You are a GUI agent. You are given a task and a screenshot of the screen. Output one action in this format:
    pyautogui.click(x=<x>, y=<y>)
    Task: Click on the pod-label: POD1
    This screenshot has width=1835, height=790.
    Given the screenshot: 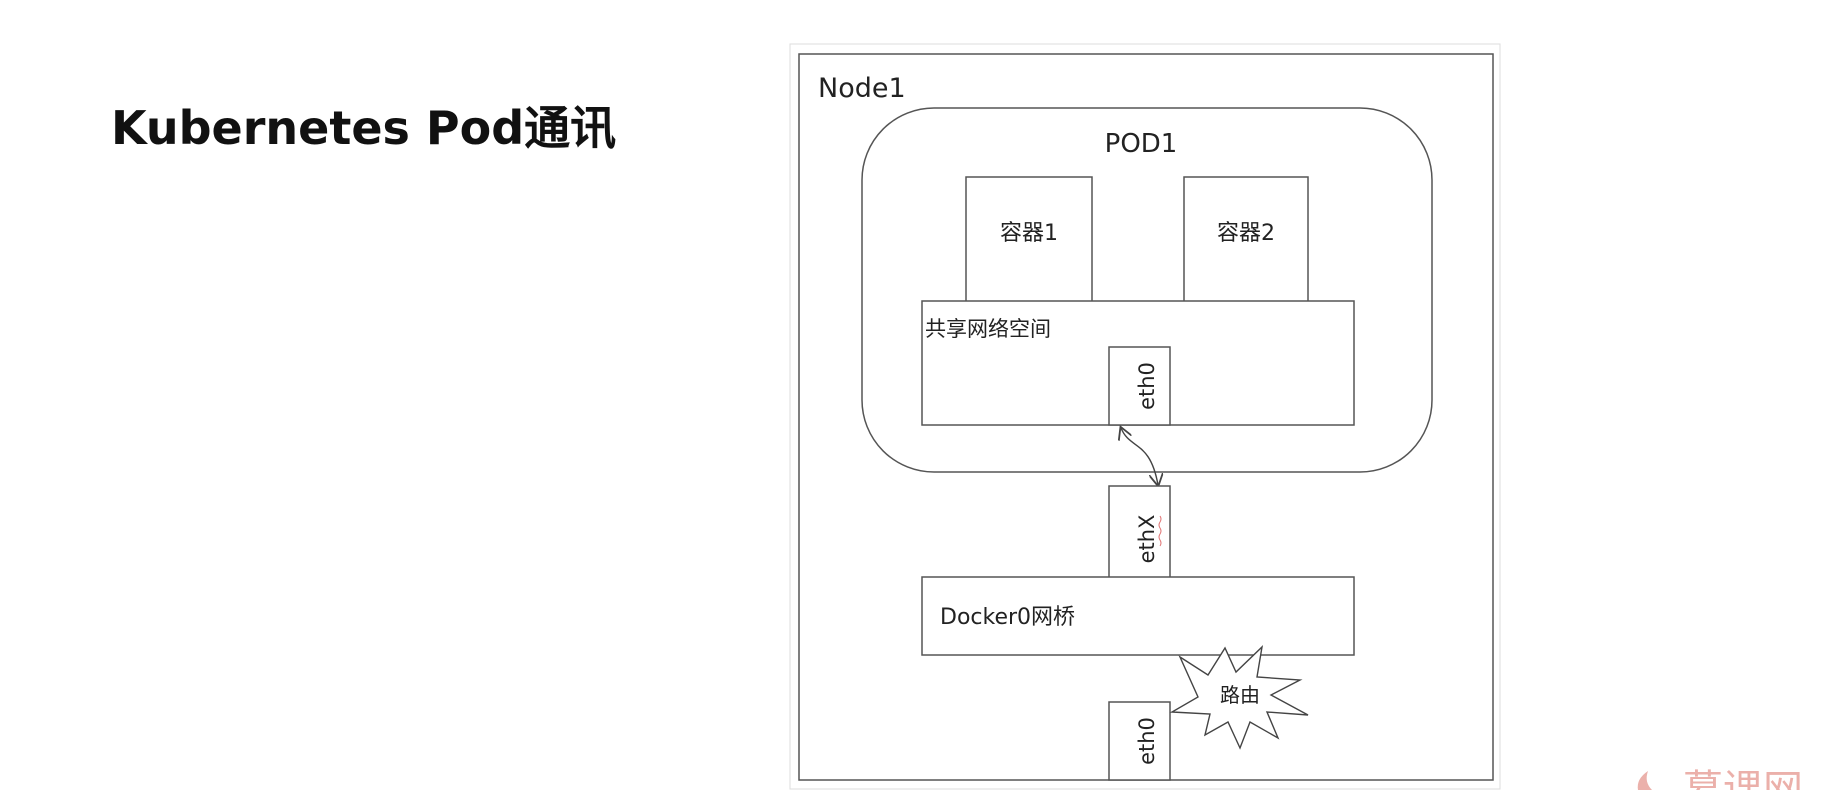 What is the action you would take?
    pyautogui.click(x=1141, y=144)
    